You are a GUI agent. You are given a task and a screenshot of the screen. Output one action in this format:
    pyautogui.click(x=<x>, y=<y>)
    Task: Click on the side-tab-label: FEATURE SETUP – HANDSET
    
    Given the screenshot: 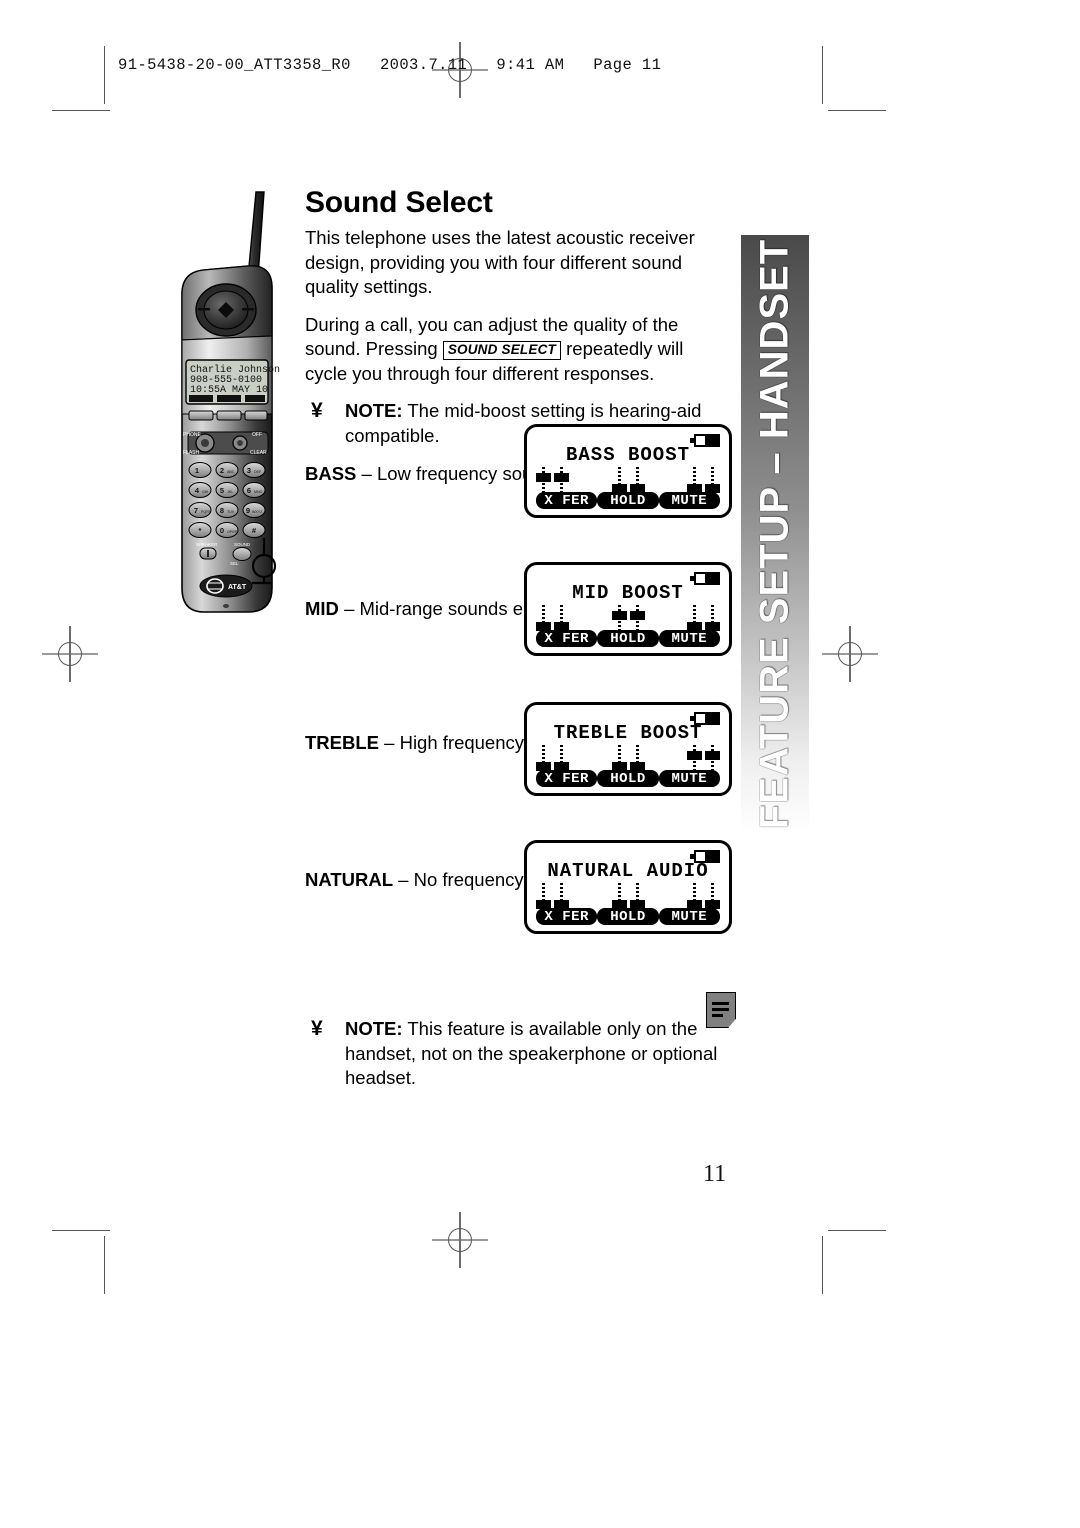 What is the action you would take?
    pyautogui.click(x=774, y=534)
    